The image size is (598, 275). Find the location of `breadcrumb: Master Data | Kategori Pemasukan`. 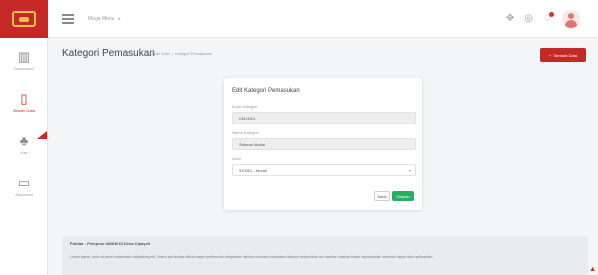

breadcrumb: Master Data | Kategori Pemasukan is located at coordinates (180, 53).